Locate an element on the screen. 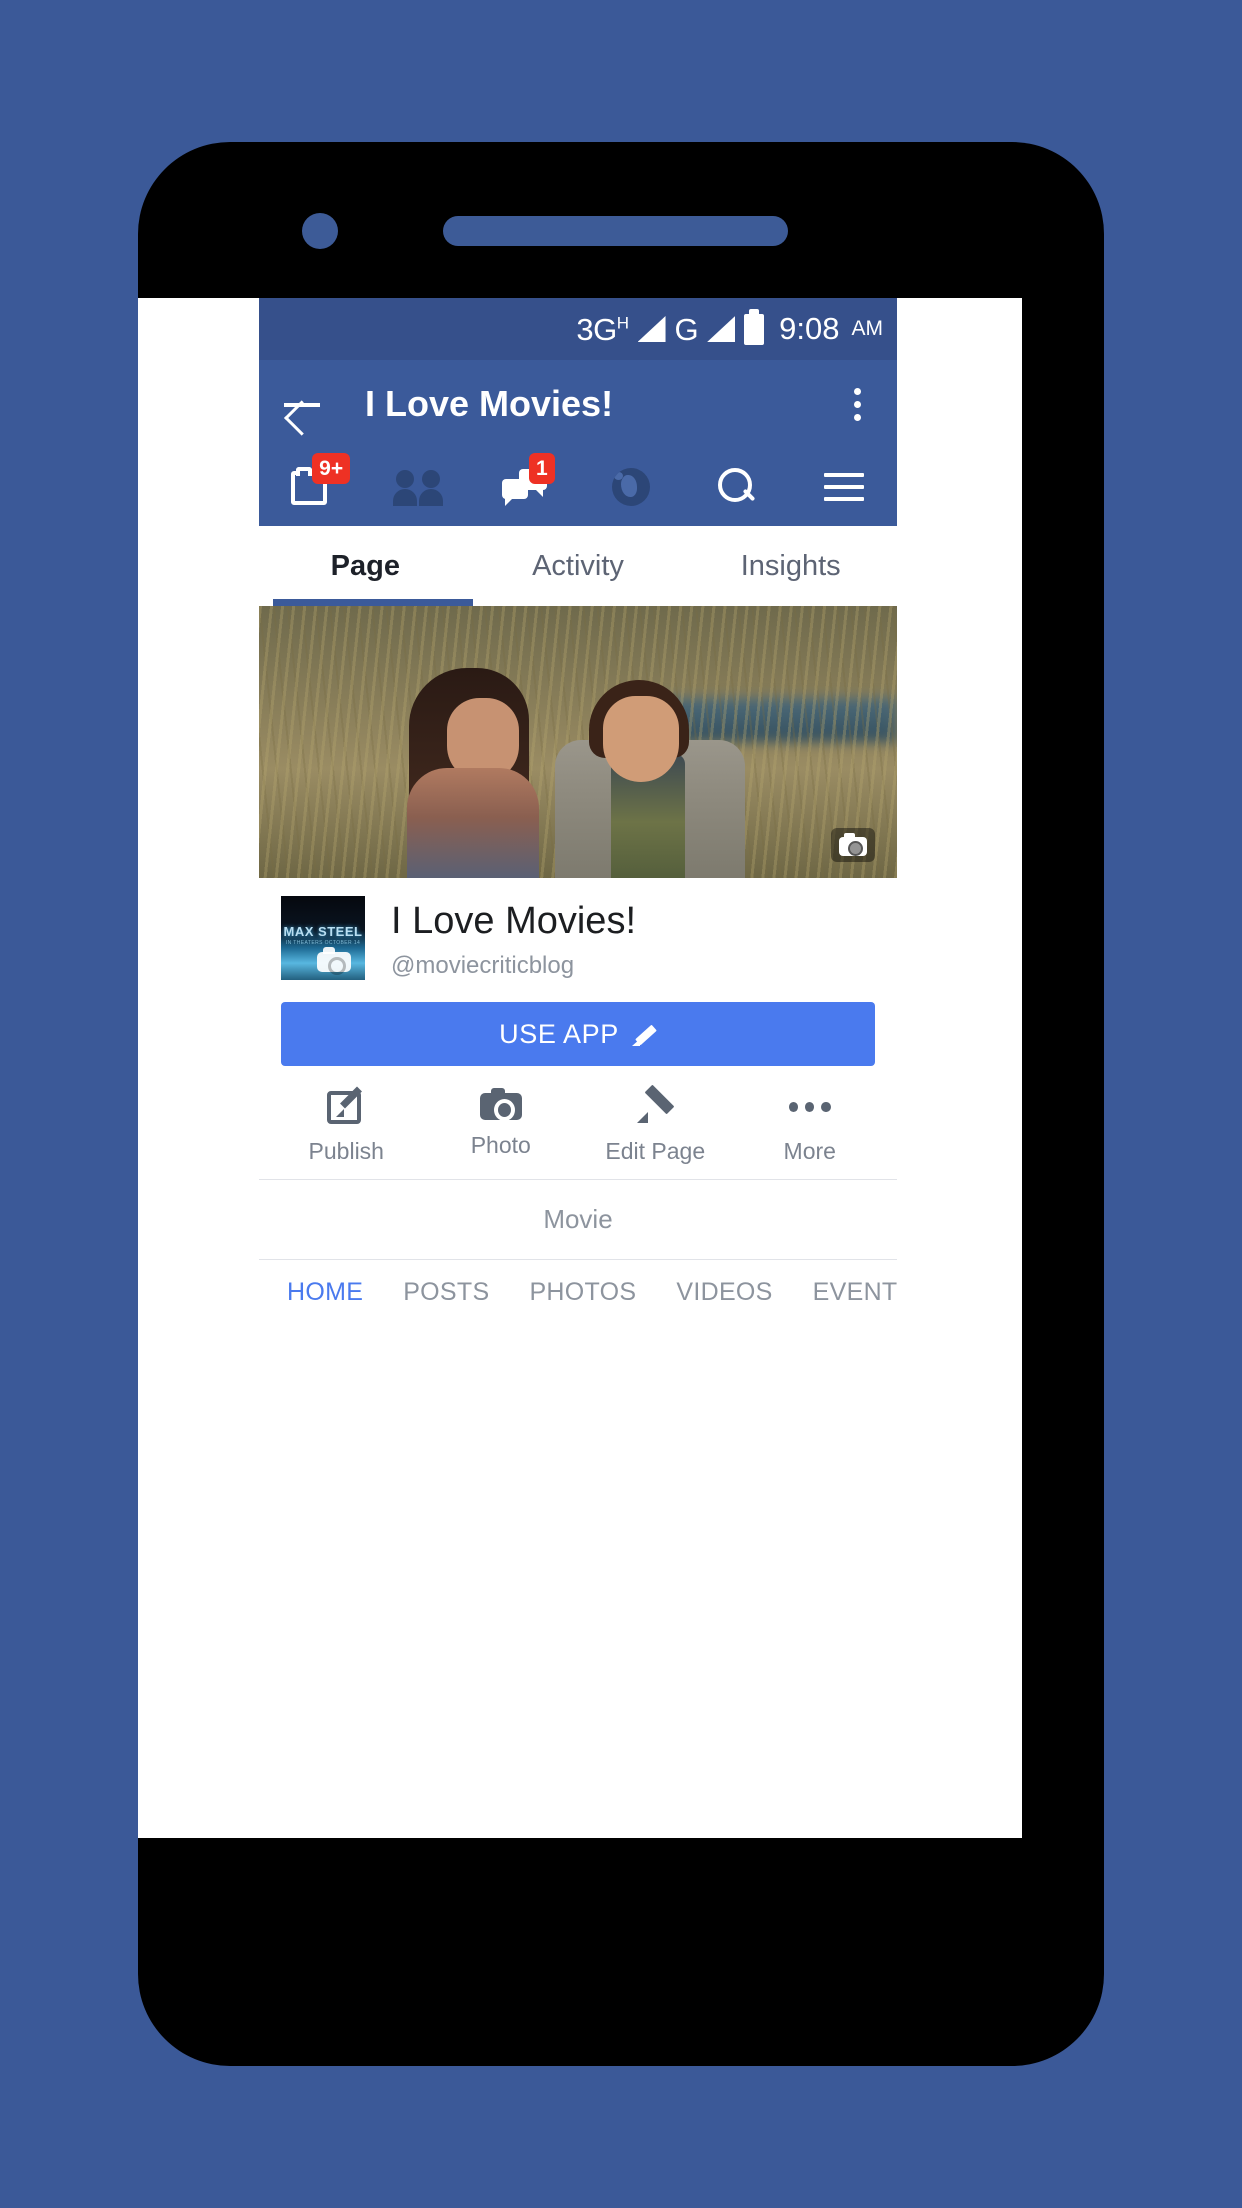 The width and height of the screenshot is (1242, 2208). profile-handle: @moviecriticblog is located at coordinates (483, 965).